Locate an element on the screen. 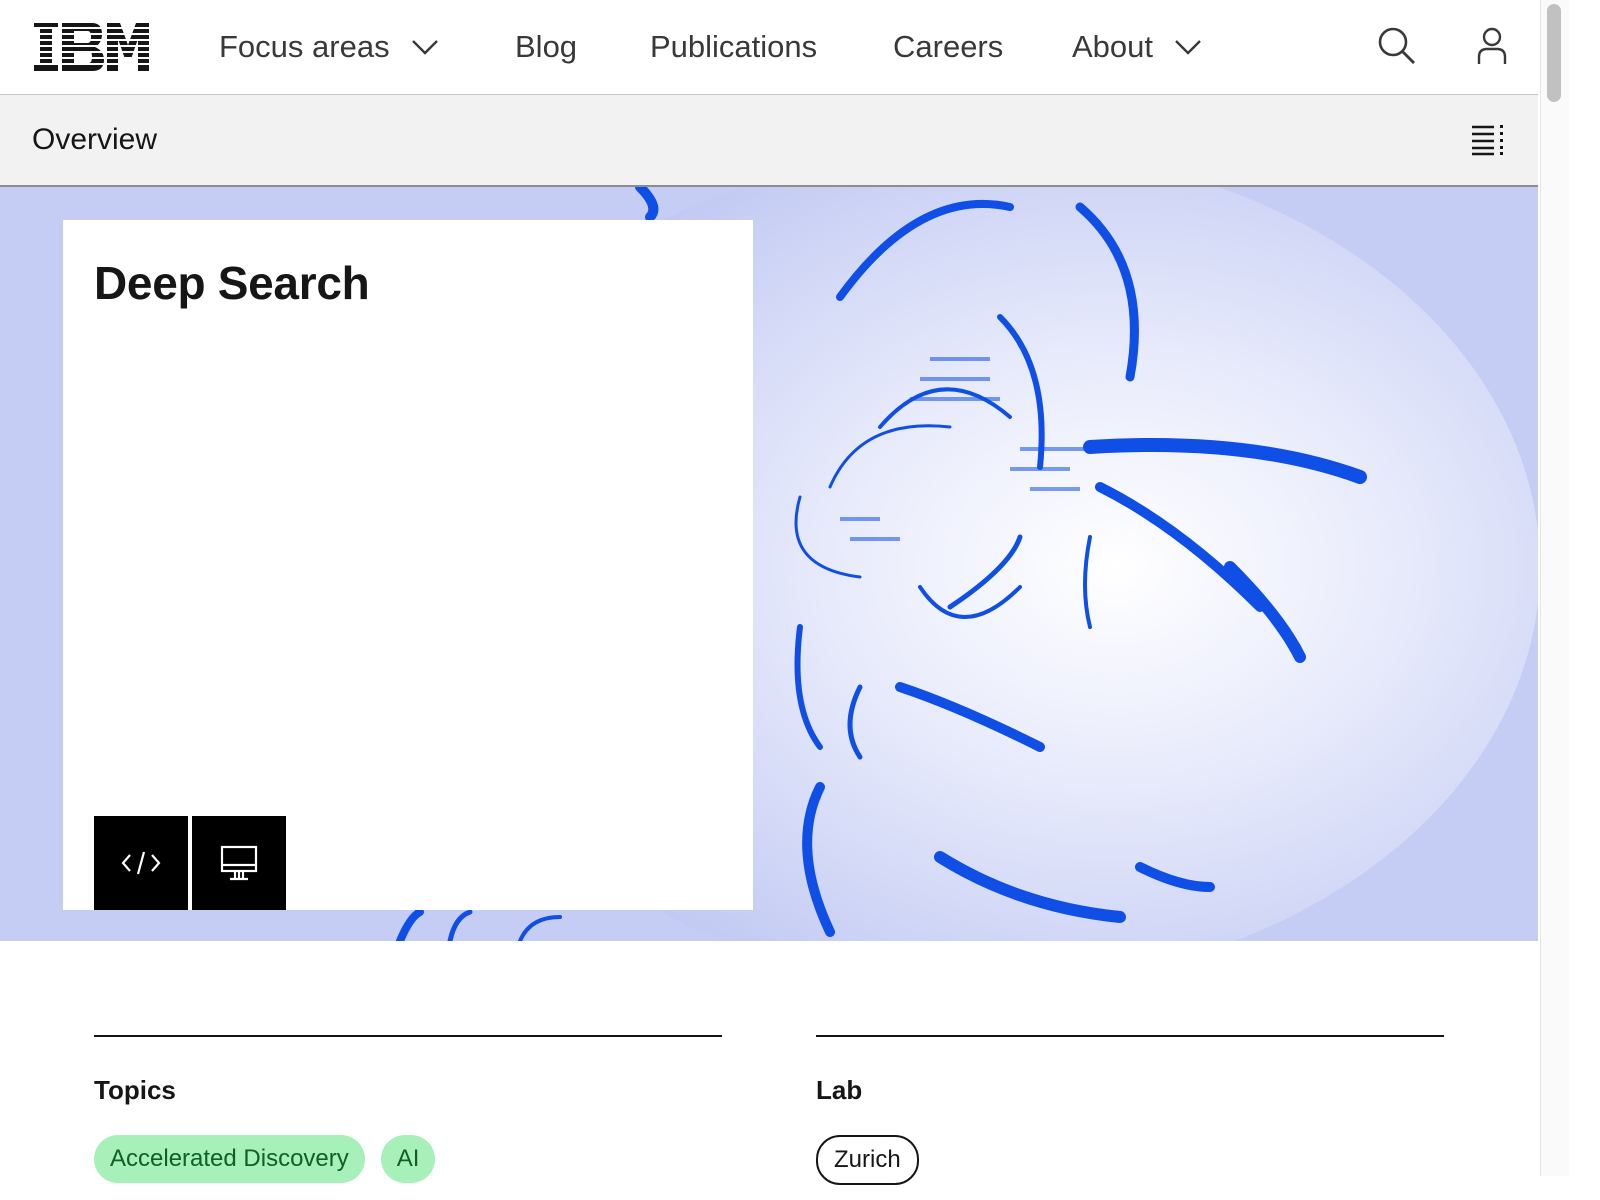 The height and width of the screenshot is (1200, 1600). nav-careers: Careers is located at coordinates (948, 47).